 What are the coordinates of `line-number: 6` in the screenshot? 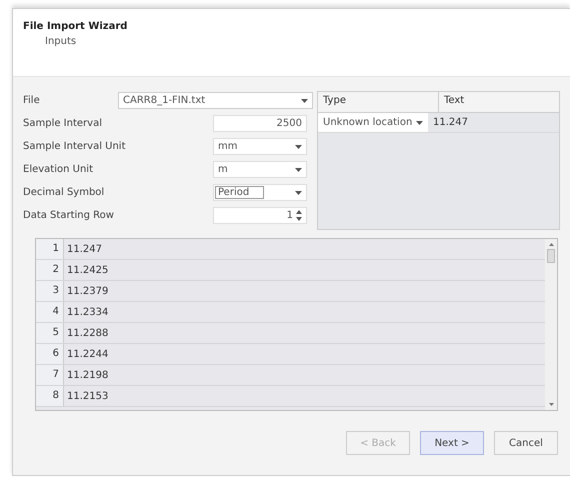 It's located at (50, 354).